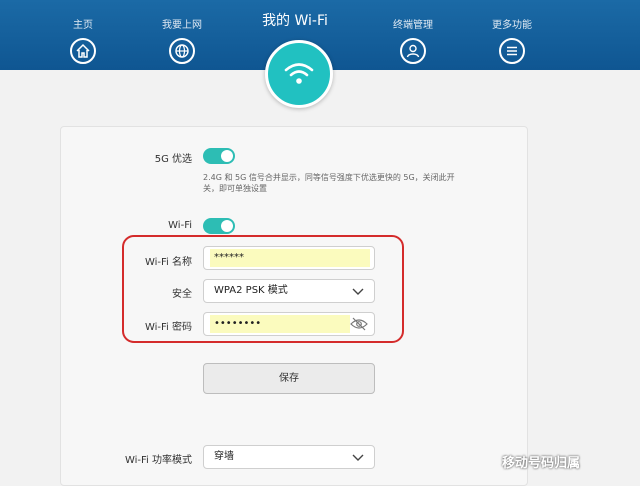 This screenshot has width=640, height=486. I want to click on nav-item-label: 终端管理, so click(413, 25).